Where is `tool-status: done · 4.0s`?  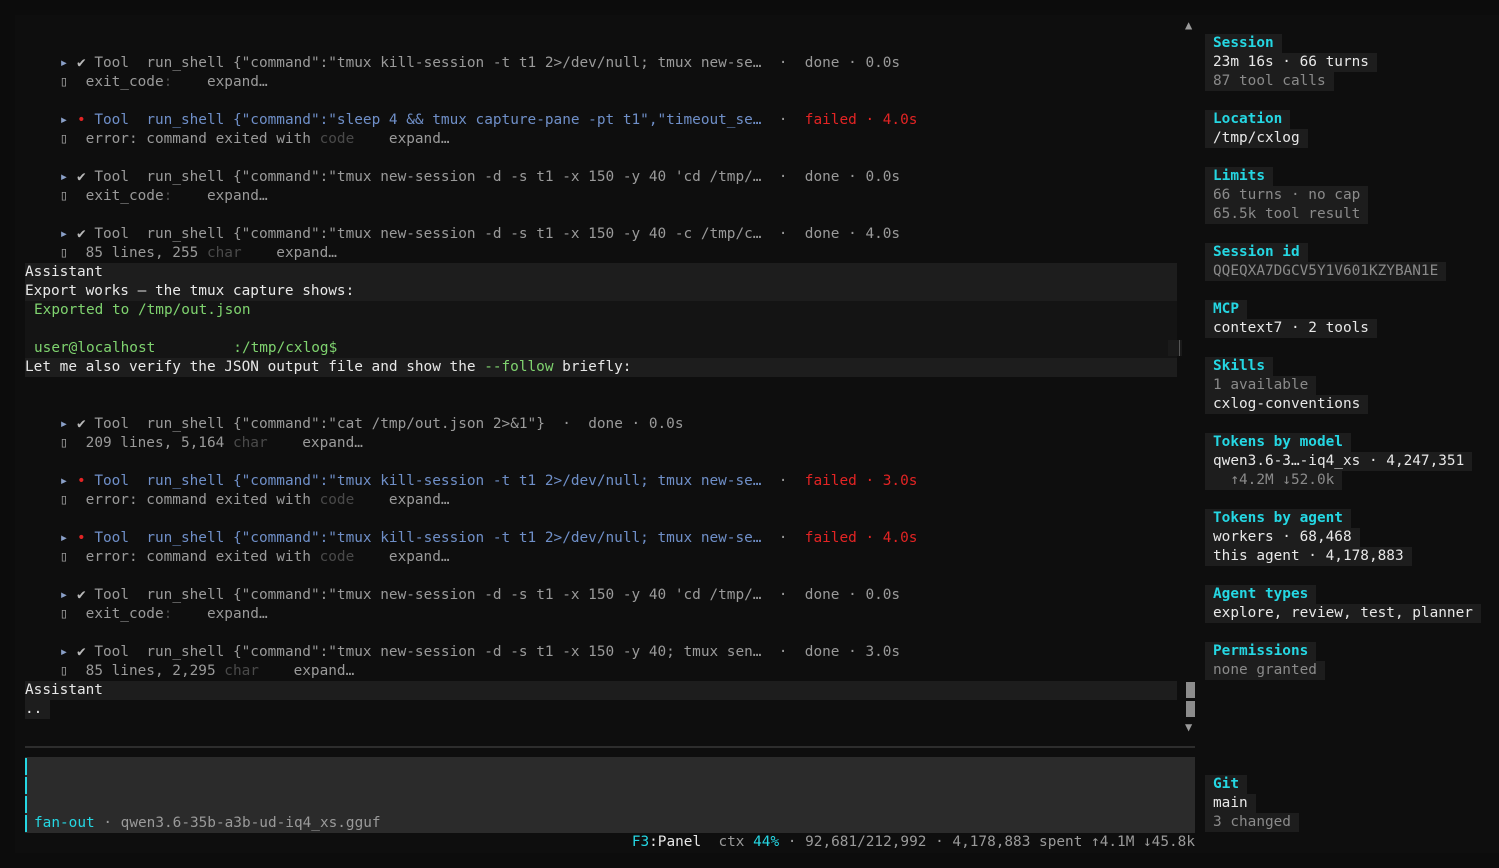 tool-status: done · 4.0s is located at coordinates (852, 234).